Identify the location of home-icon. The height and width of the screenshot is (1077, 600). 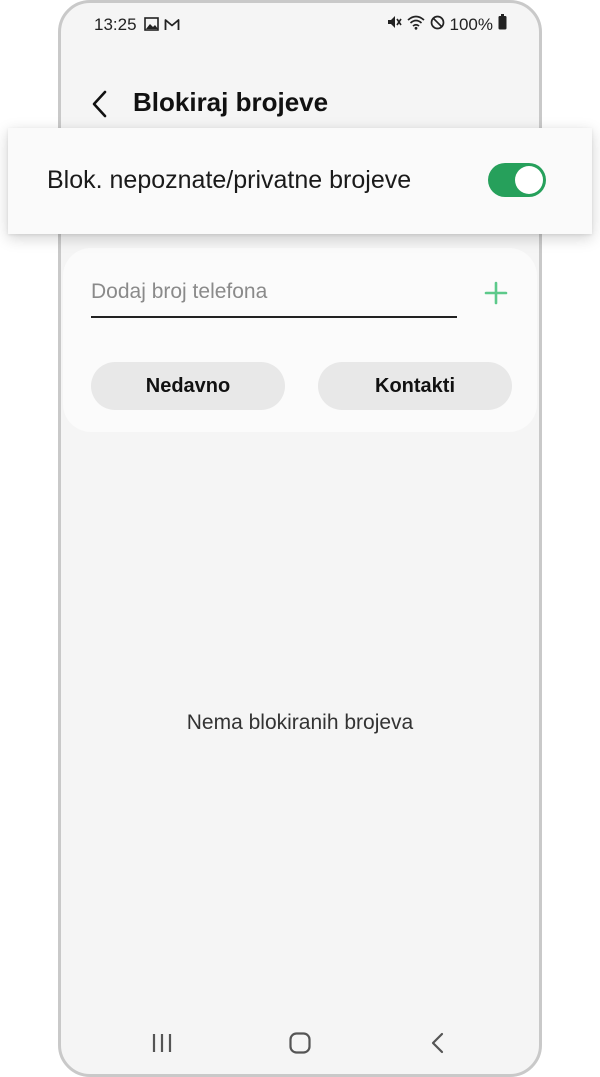
(300, 1043).